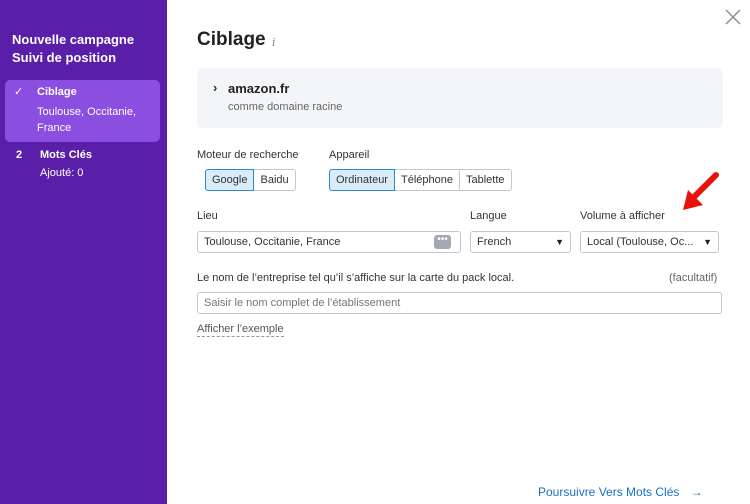 The height and width of the screenshot is (504, 750). I want to click on option-baidu: Baidu, so click(274, 180).